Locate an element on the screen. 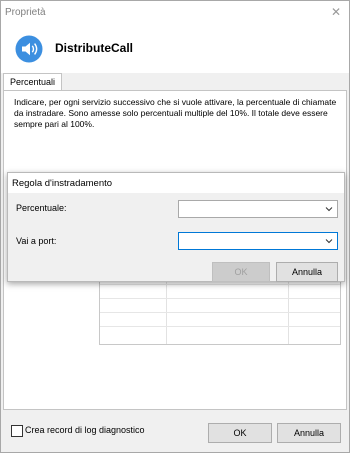 This screenshot has height=453, width=350. component-header: DistributeCall is located at coordinates (175, 50).